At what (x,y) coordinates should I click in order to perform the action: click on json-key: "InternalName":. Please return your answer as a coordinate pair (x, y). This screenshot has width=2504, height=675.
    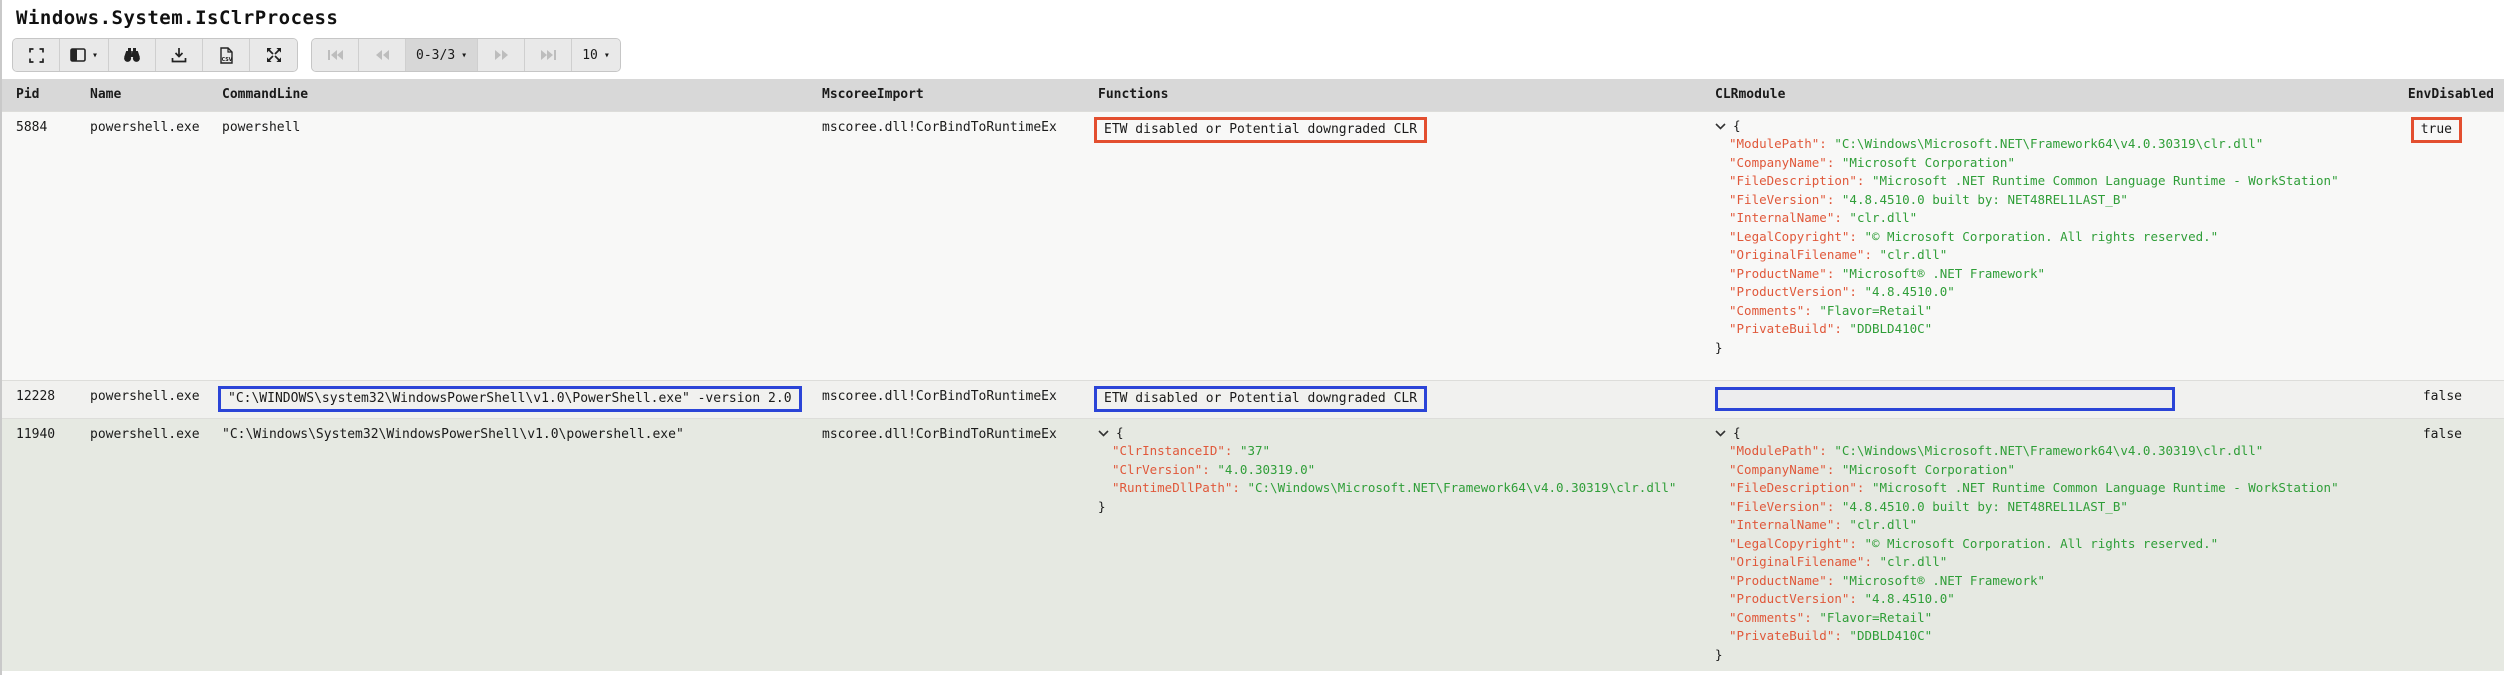
    Looking at the image, I should click on (1789, 524).